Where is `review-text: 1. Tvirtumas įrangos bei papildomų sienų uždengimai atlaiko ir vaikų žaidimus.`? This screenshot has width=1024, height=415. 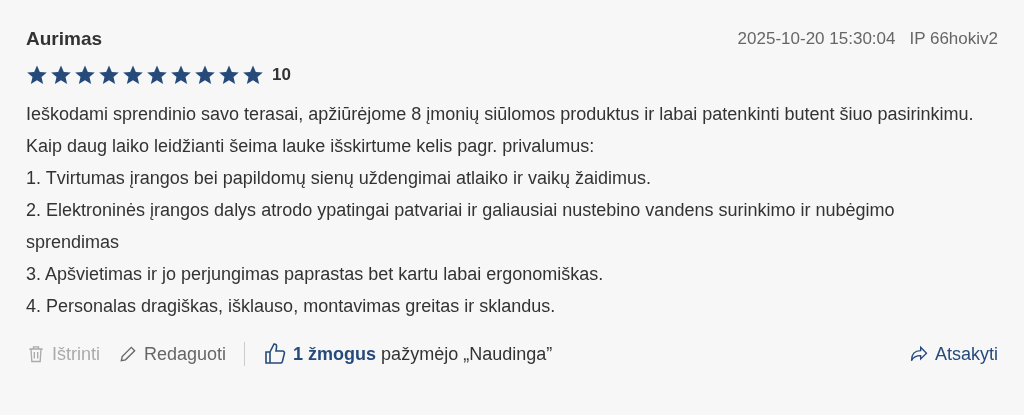
review-text: 1. Tvirtumas įrangos bei papildomų sienų uždengimai atlaiko ir vaikų žaidimus. is located at coordinates (339, 178).